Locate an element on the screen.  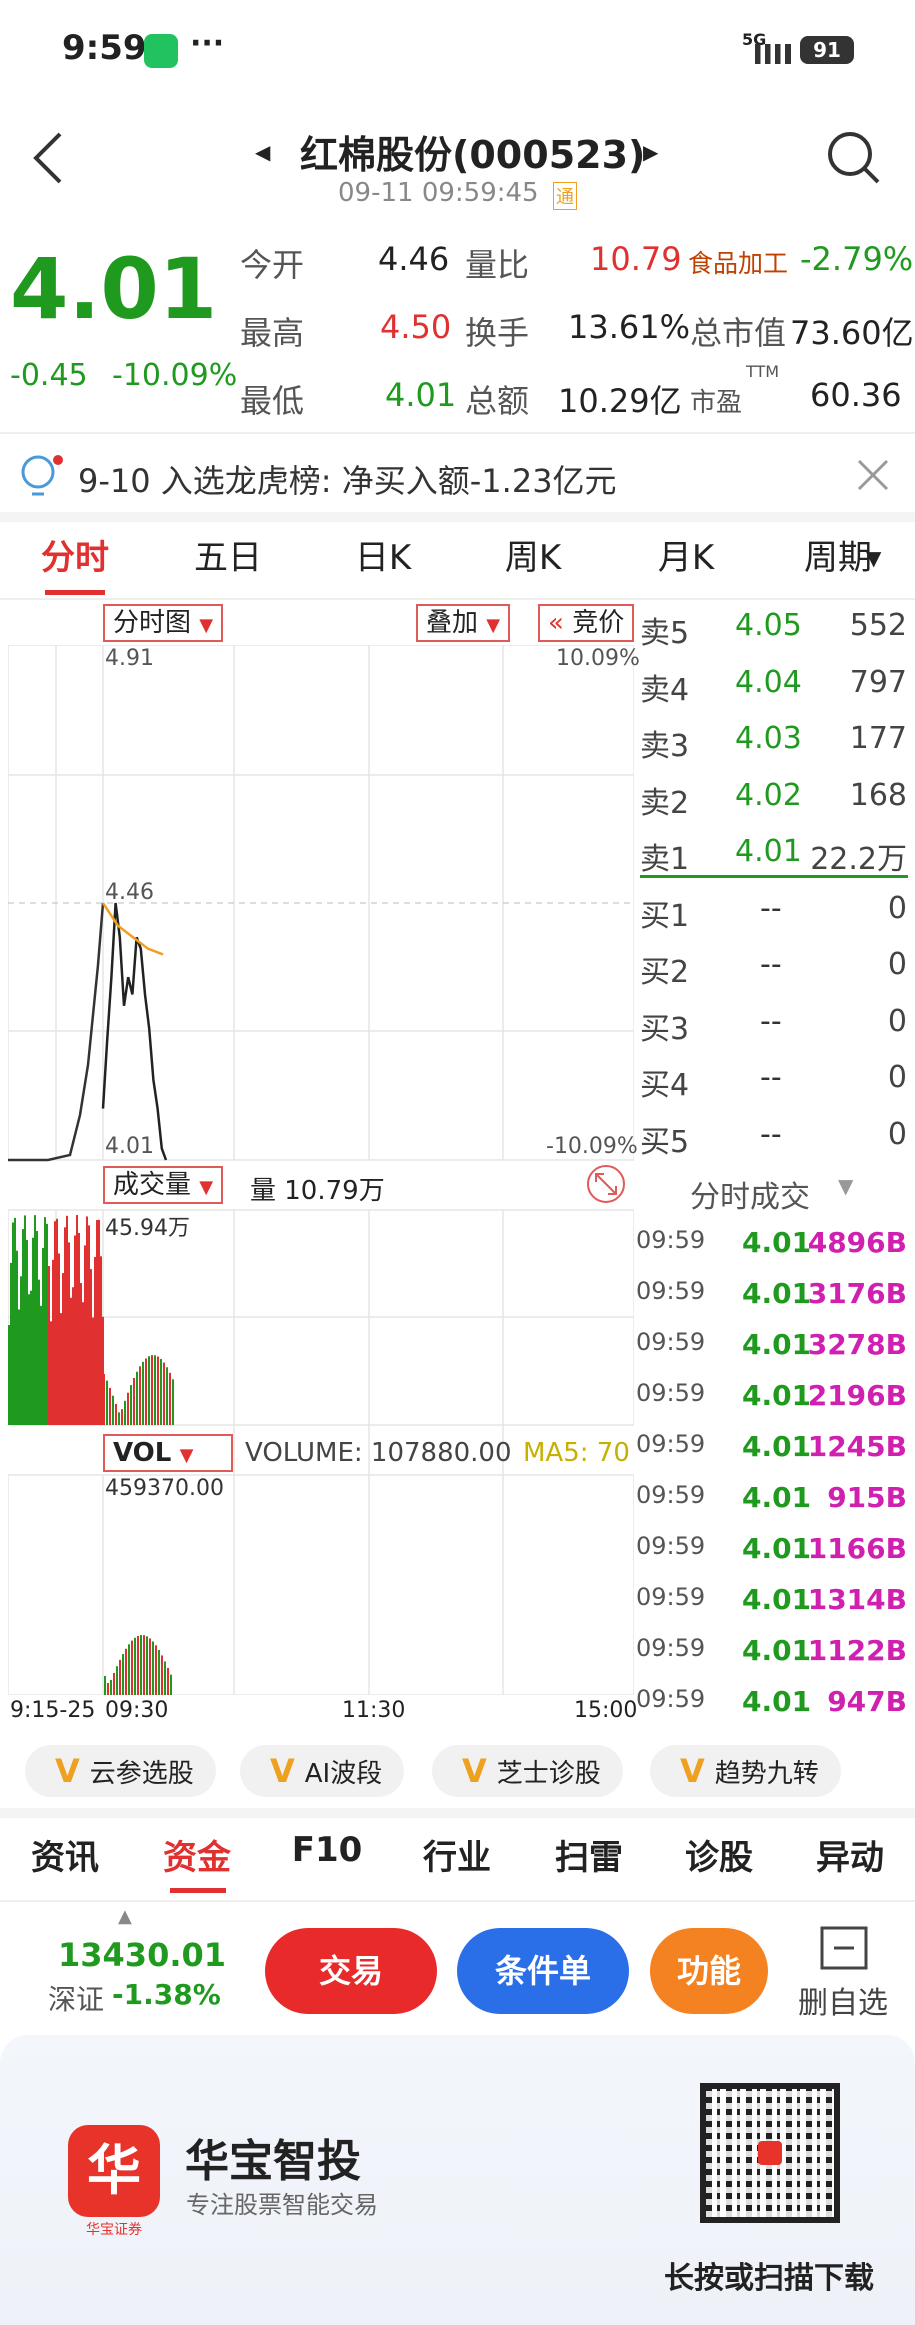
tab-news: 资讯 is located at coordinates (65, 1854).